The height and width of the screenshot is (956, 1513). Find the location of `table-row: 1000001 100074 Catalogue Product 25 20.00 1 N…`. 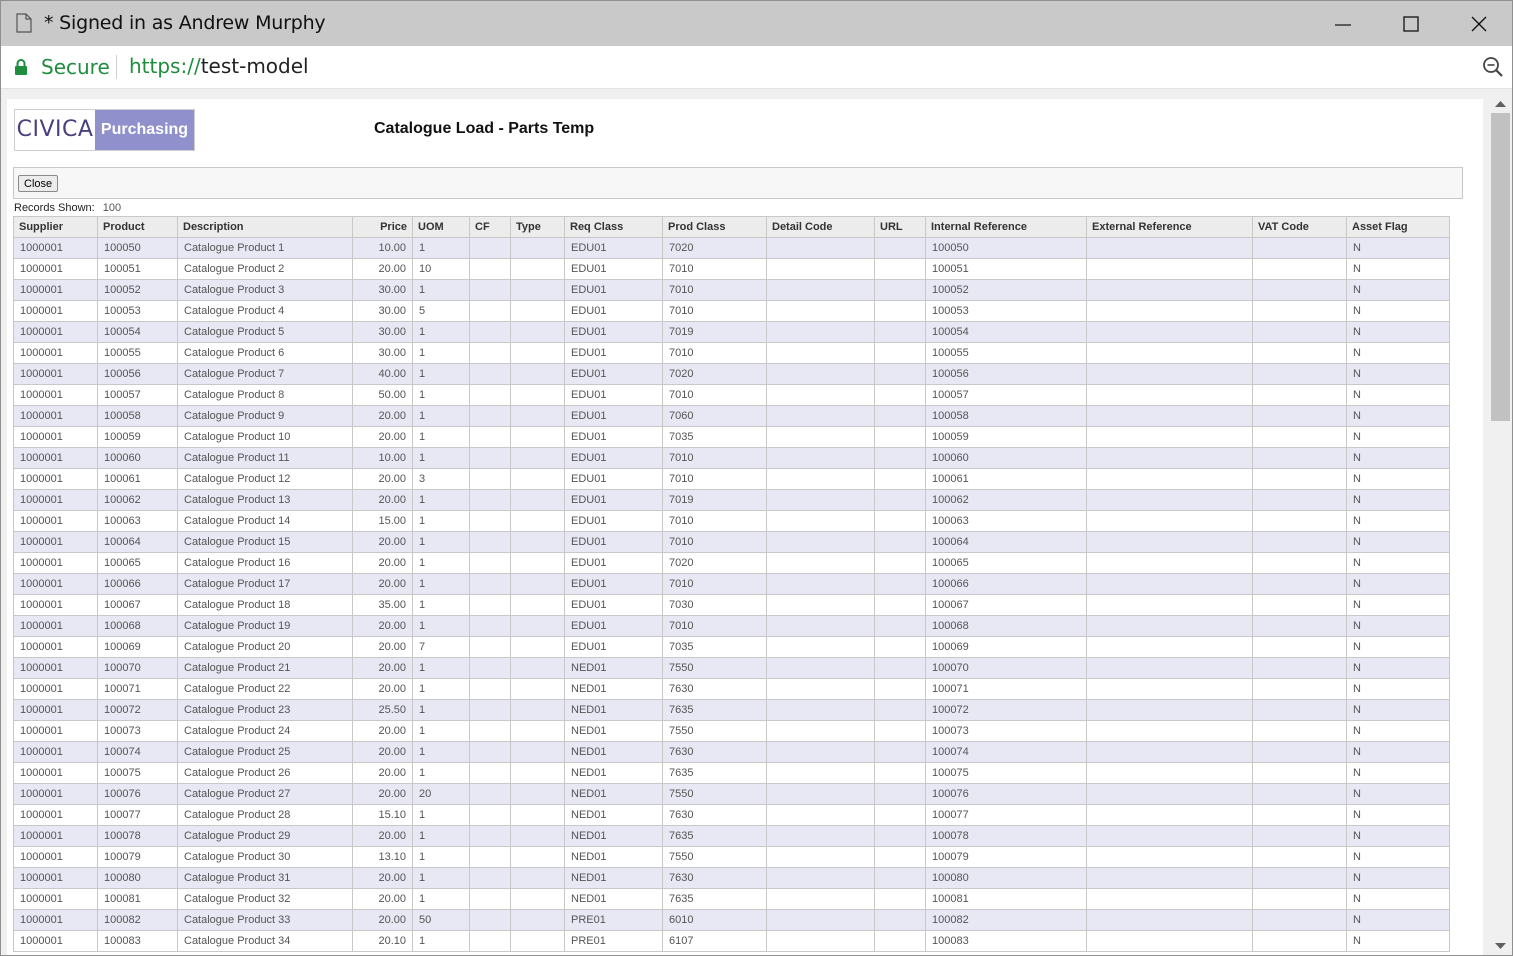

table-row: 1000001 100074 Catalogue Product 25 20.00 1 N… is located at coordinates (731, 752).